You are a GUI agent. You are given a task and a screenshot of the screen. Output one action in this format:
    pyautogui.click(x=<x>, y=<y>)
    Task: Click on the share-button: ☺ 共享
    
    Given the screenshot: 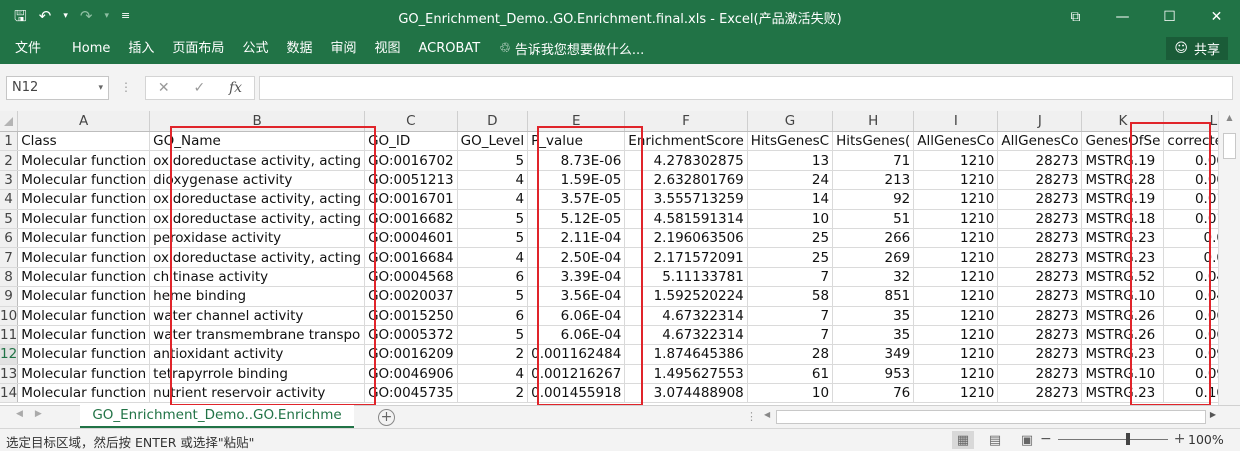 What is the action you would take?
    pyautogui.click(x=1197, y=48)
    